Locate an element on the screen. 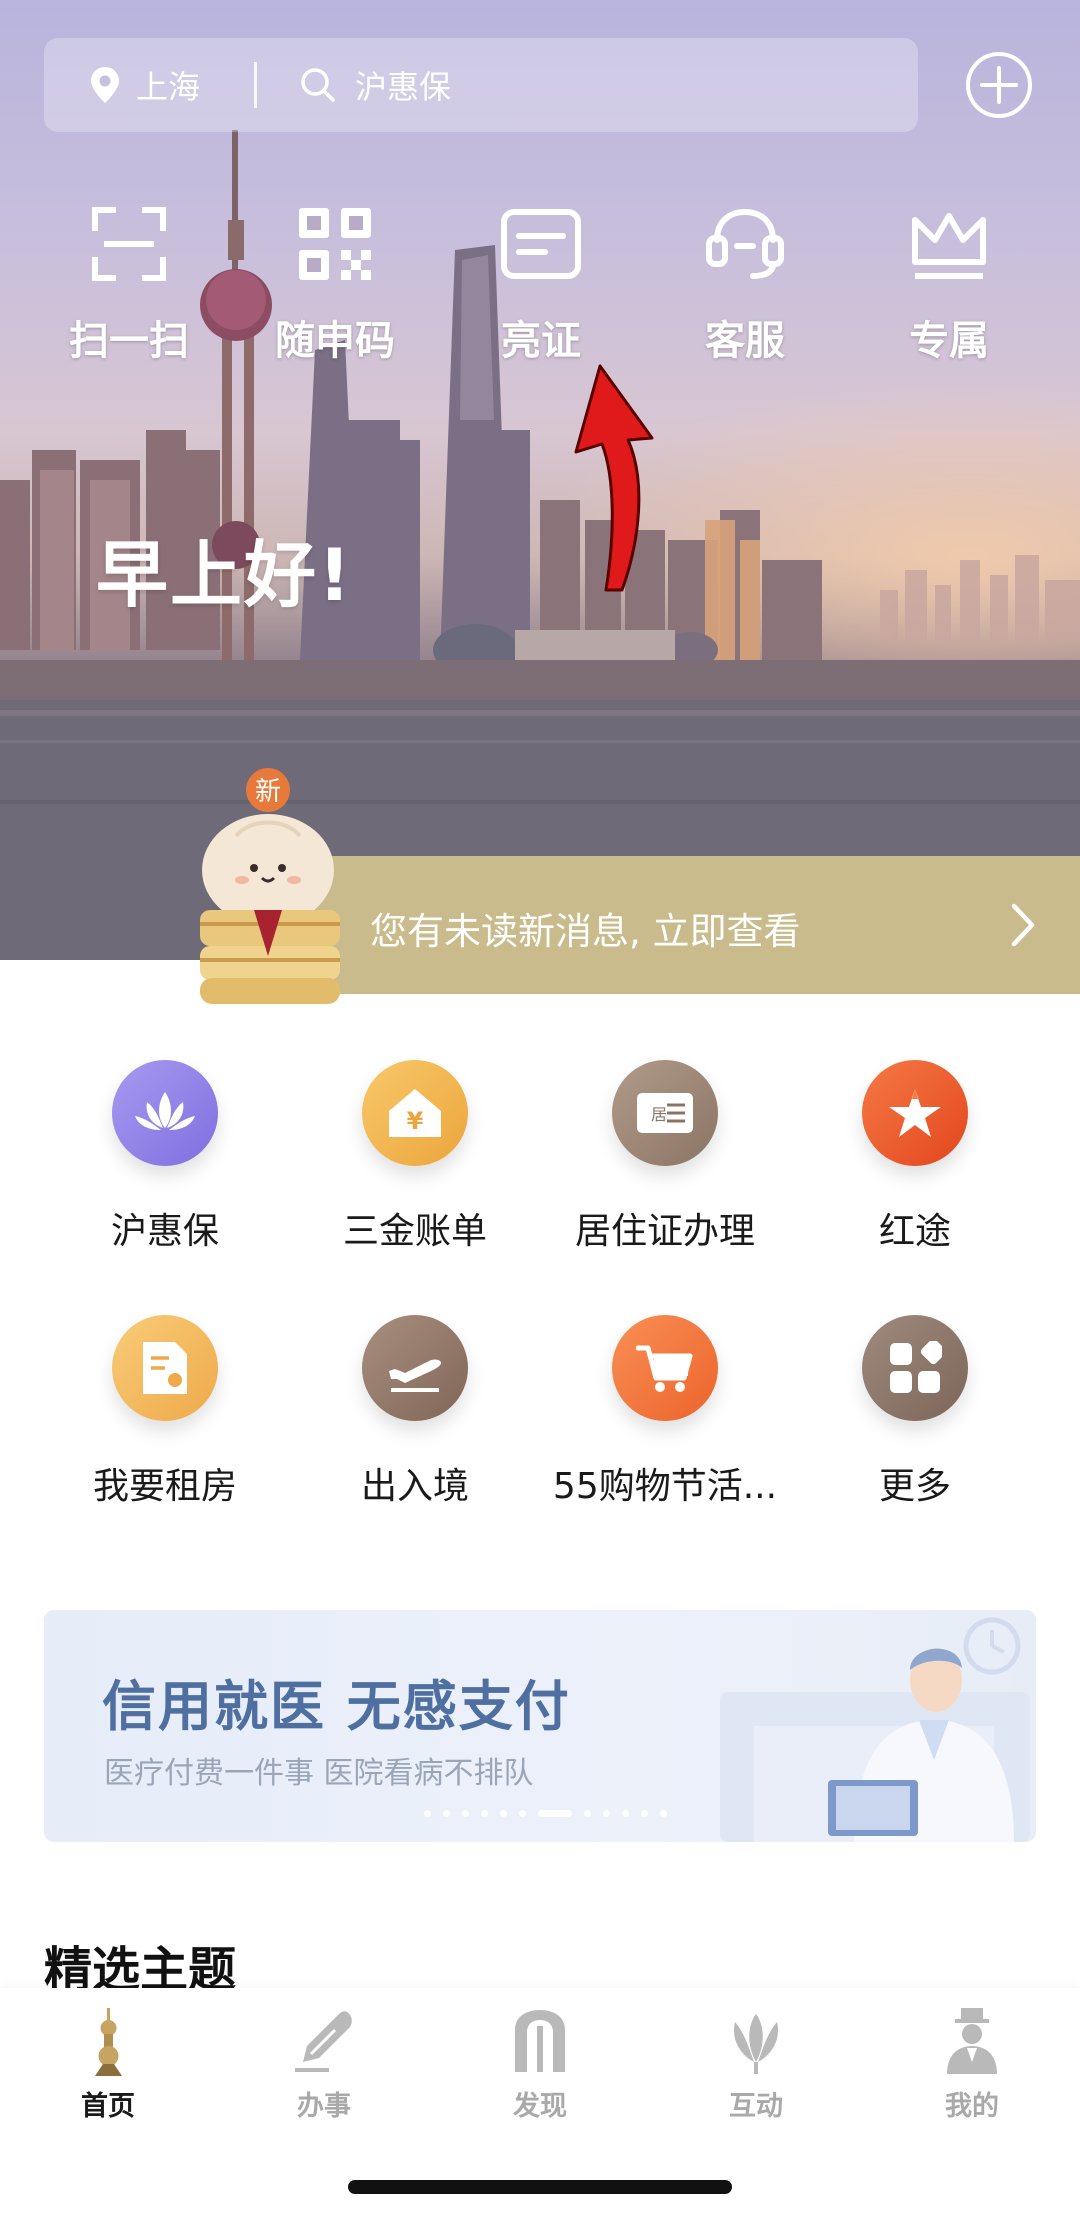  service-label: 红途 is located at coordinates (914, 1231).